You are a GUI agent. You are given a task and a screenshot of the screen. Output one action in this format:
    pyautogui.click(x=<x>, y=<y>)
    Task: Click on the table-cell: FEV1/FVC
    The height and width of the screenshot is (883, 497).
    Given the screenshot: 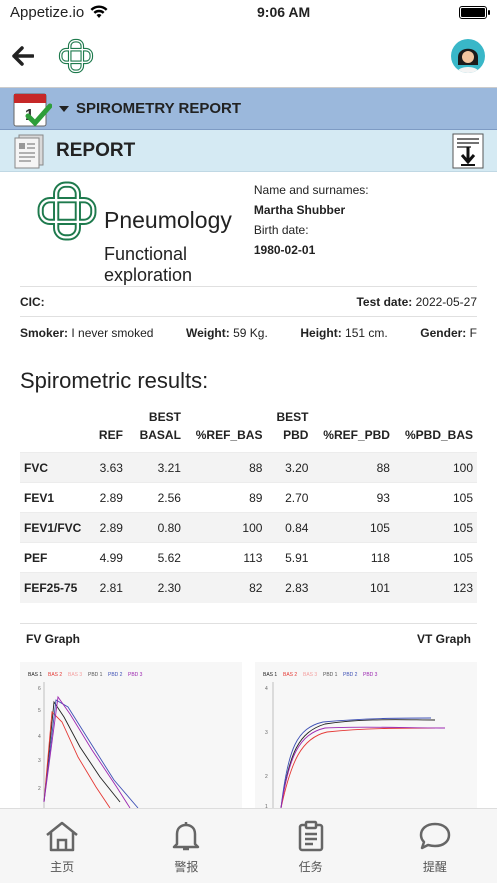 What is the action you would take?
    pyautogui.click(x=56, y=527)
    